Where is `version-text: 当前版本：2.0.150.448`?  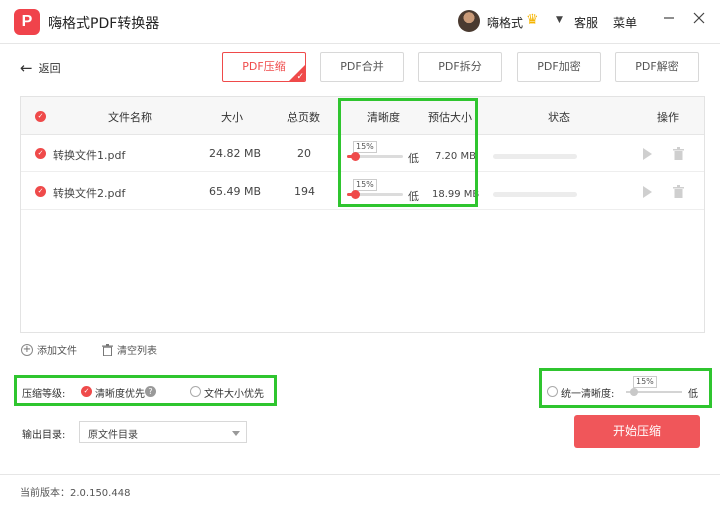 version-text: 当前版本：2.0.150.448 is located at coordinates (75, 493).